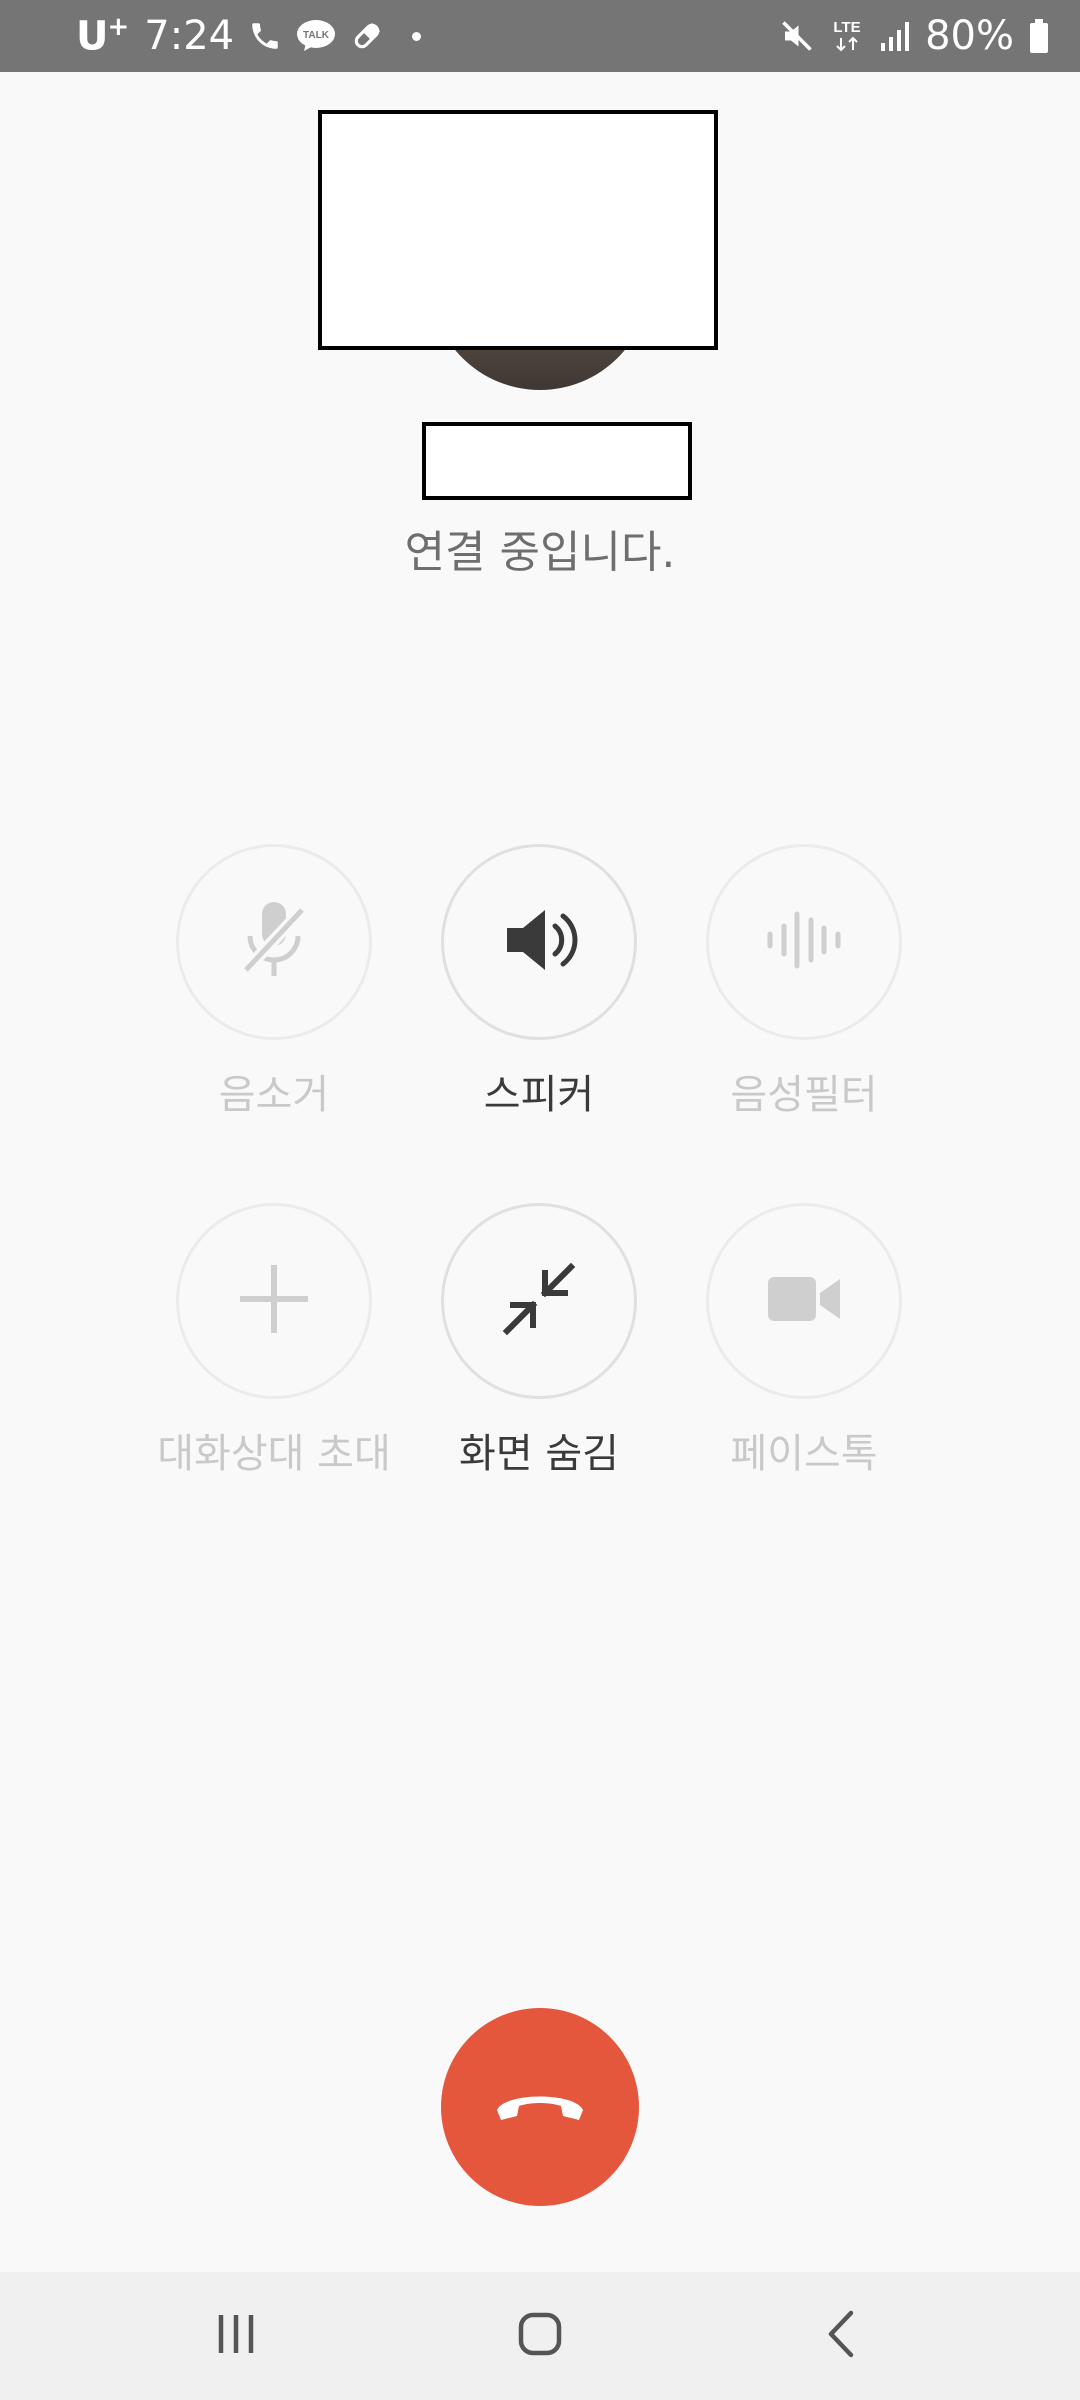 The width and height of the screenshot is (1080, 2400). What do you see at coordinates (914, 36) in the screenshot?
I see `status-bar-right: LTE 80%` at bounding box center [914, 36].